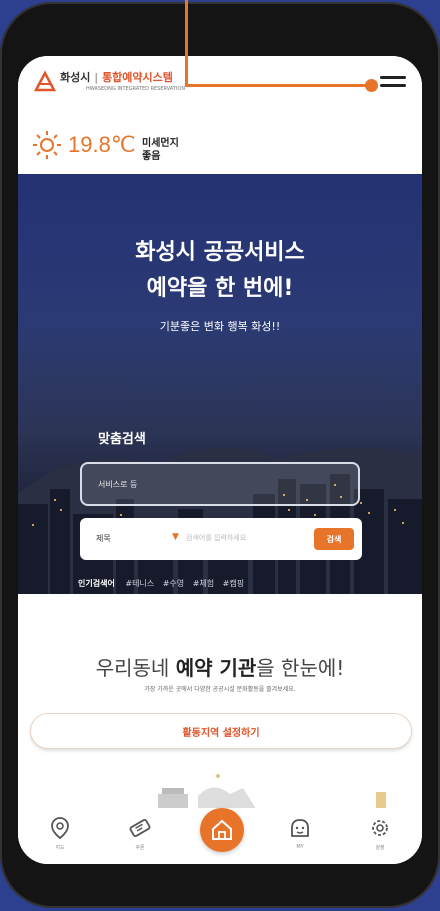 Image resolution: width=440 pixels, height=911 pixels. Describe the element at coordinates (96, 583) in the screenshot. I see `popular-title: 인기검색어` at that location.